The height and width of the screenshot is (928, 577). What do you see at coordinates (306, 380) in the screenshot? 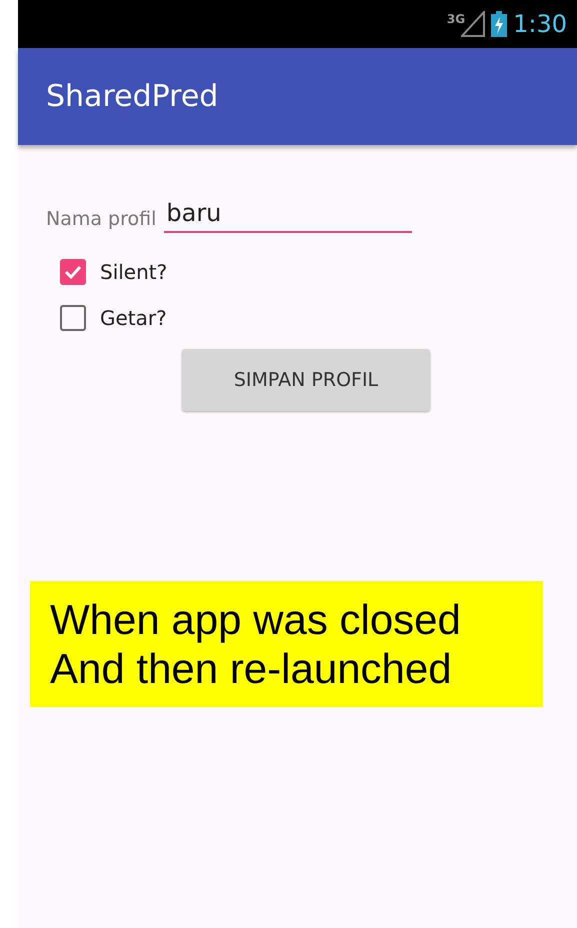
I see `save-profile-button: SIMPAN PROFIL` at bounding box center [306, 380].